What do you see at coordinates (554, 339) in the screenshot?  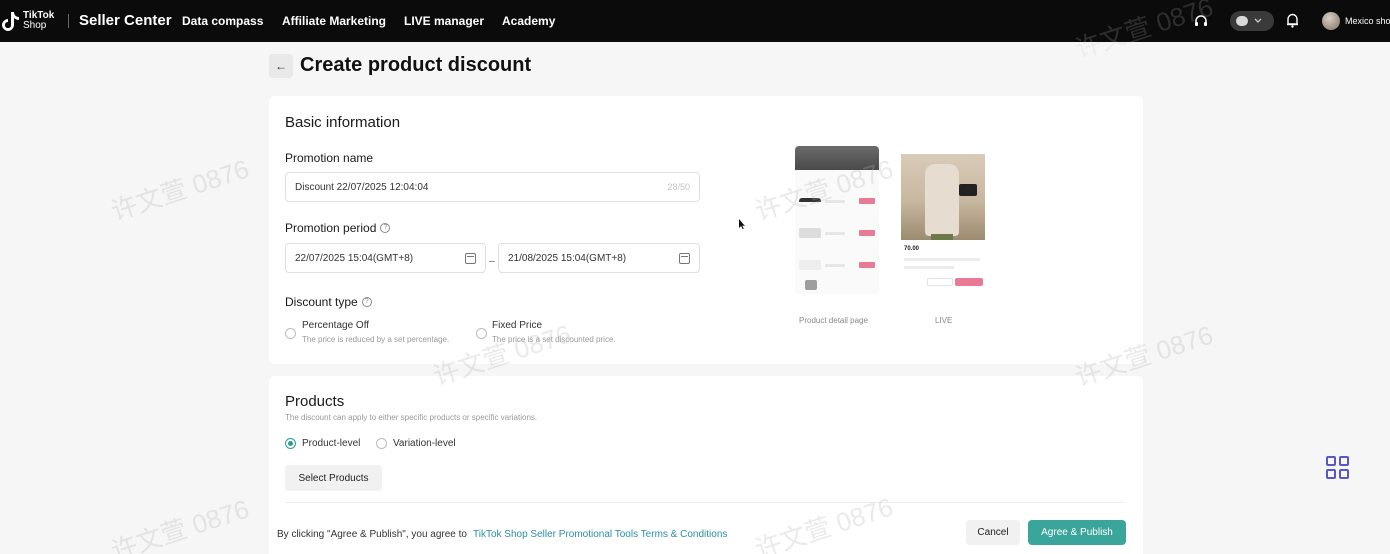 I see `fixed-price-desc: The price is a set discounted price.` at bounding box center [554, 339].